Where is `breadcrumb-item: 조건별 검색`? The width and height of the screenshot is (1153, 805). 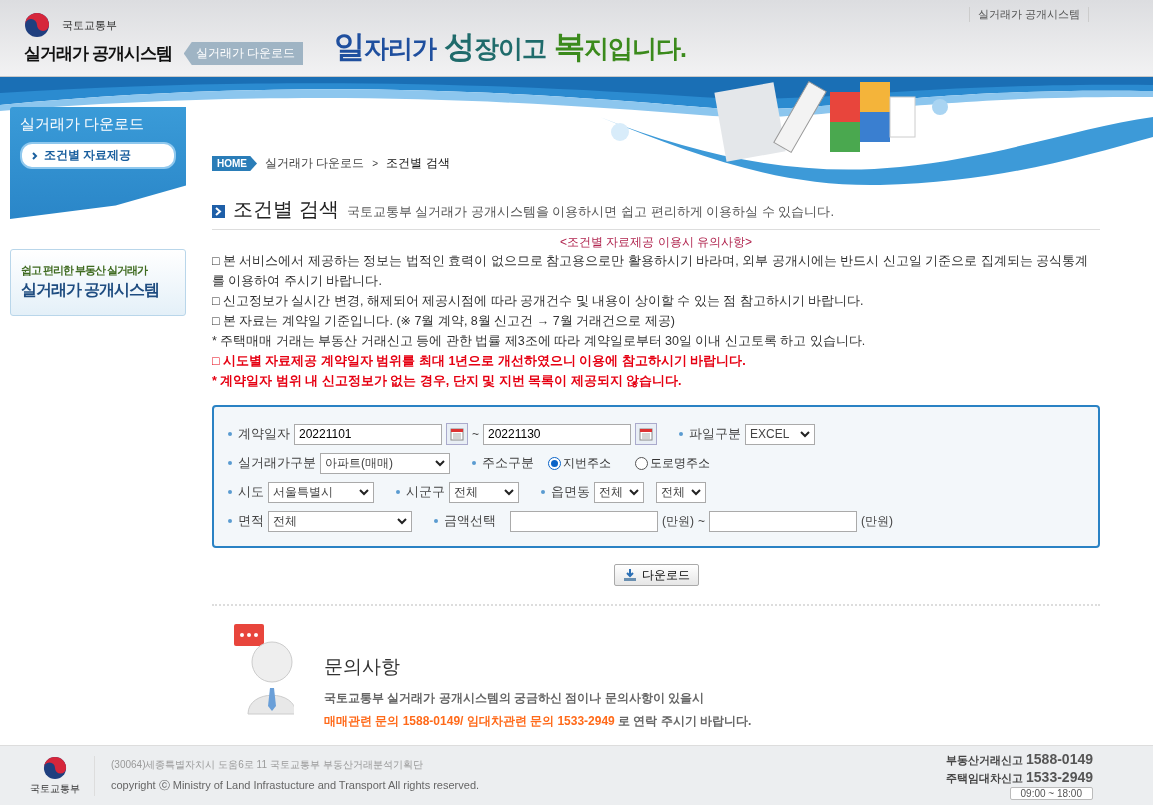
breadcrumb-item: 조건별 검색 is located at coordinates (418, 163).